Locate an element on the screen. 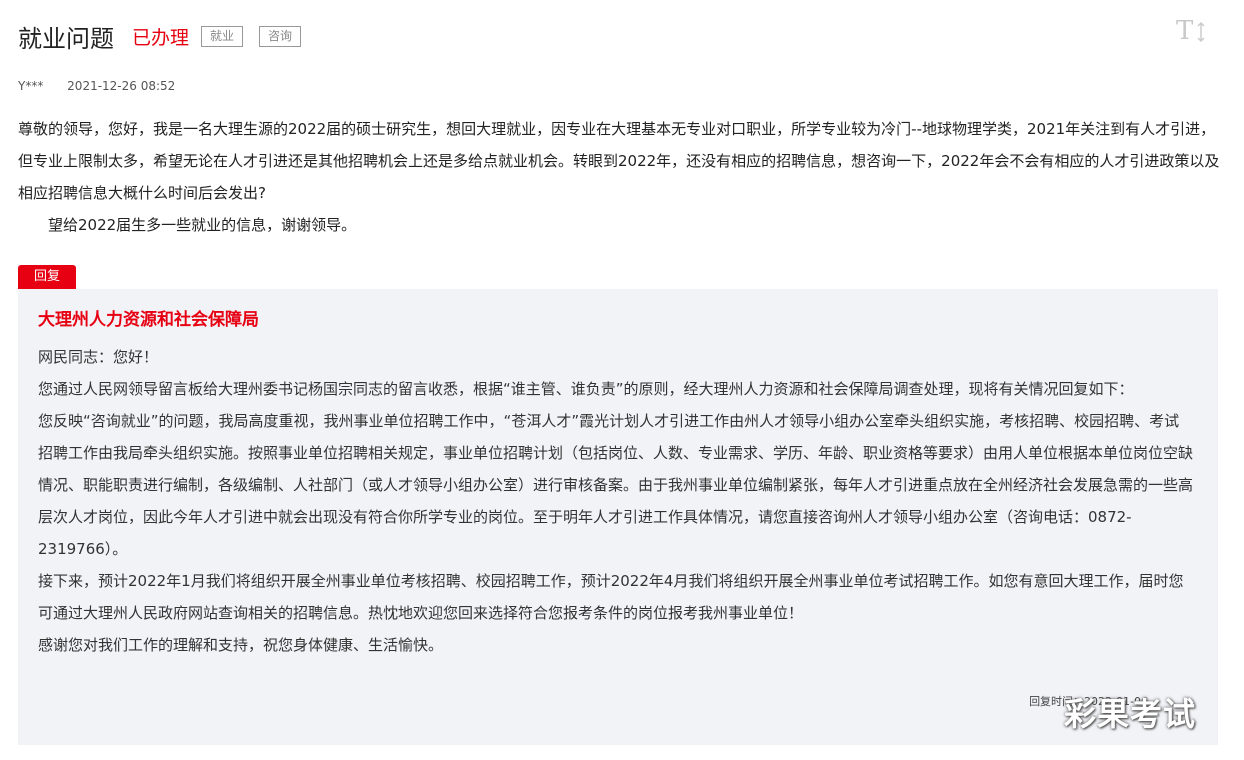 The image size is (1244, 760). page-title: 就业问题 is located at coordinates (66, 38).